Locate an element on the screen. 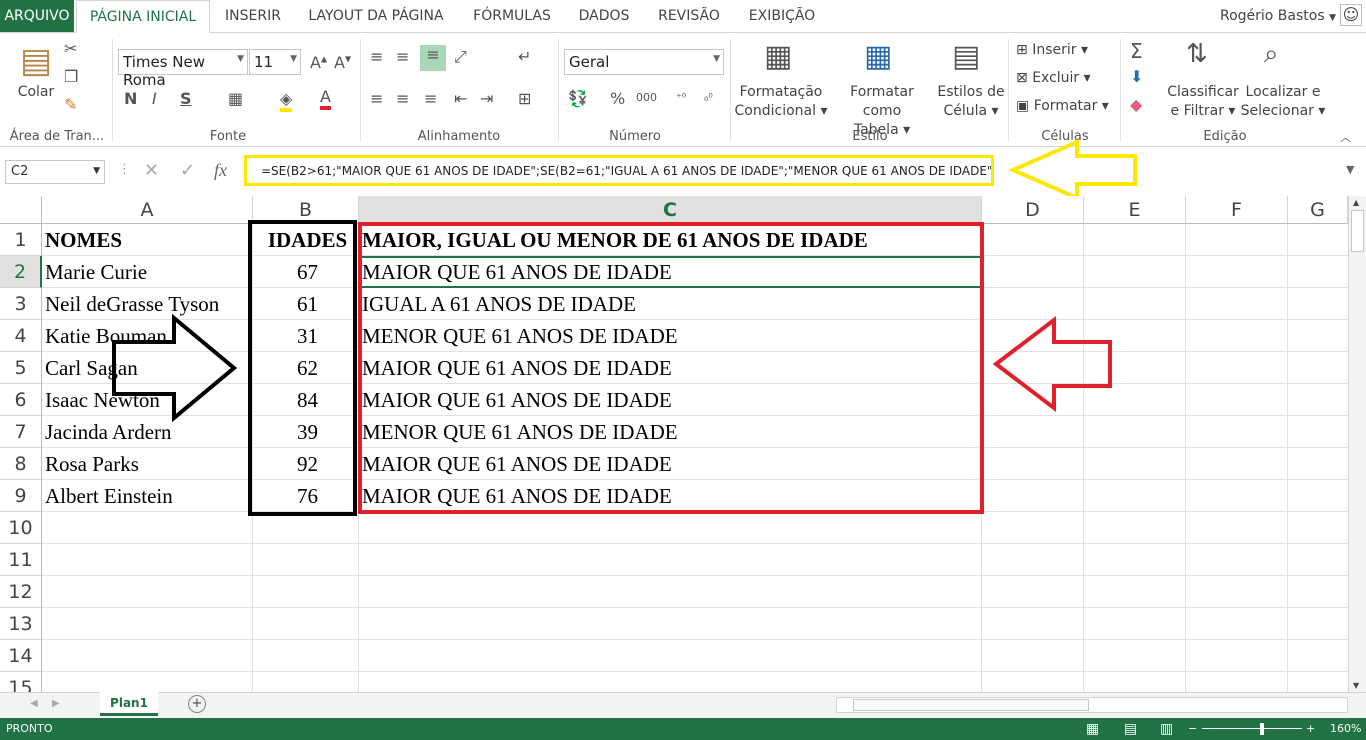  row-header-7: 7 is located at coordinates (21, 432).